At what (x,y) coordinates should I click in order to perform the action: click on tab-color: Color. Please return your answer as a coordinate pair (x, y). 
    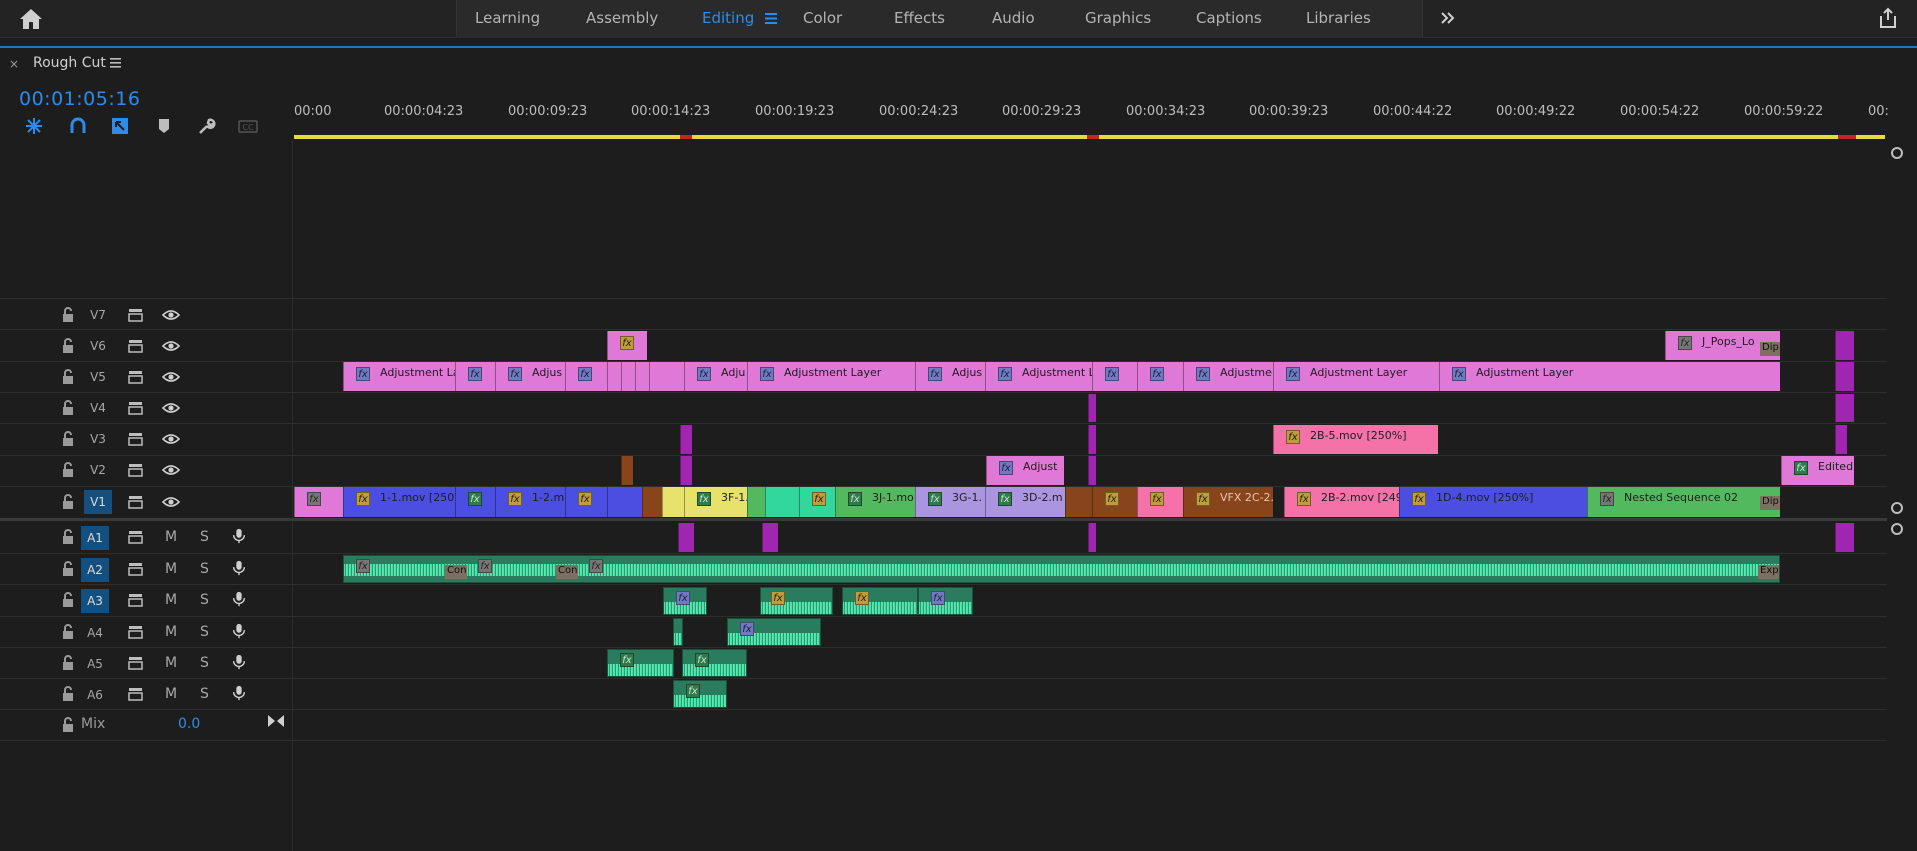
    Looking at the image, I should click on (822, 18).